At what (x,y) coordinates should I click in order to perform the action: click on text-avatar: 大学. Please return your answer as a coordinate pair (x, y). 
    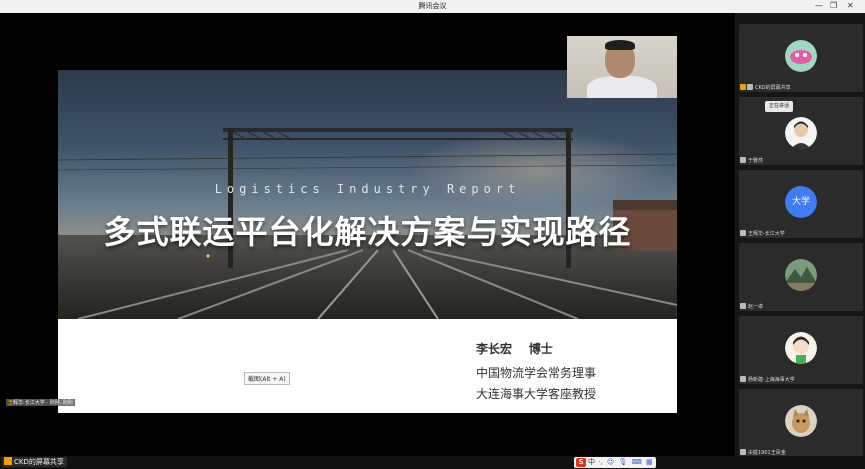
    Looking at the image, I should click on (801, 202).